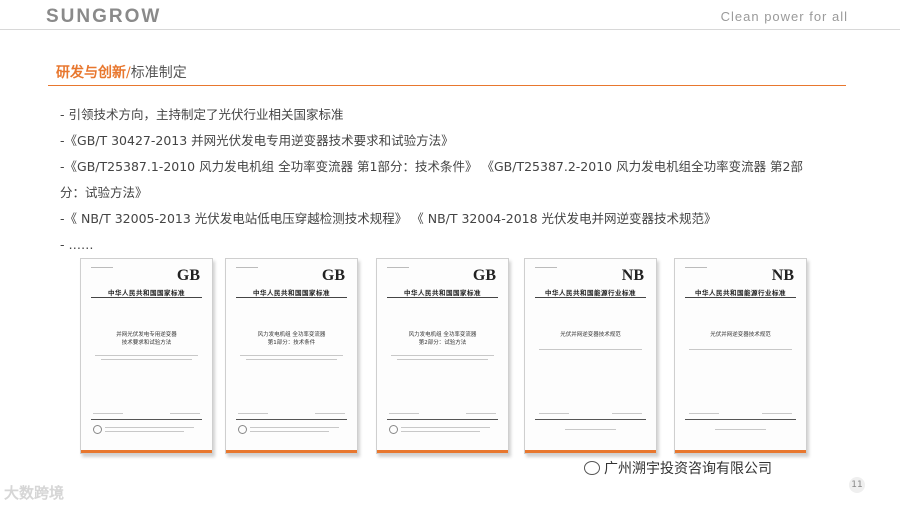 The image size is (900, 507). I want to click on doc-title: 风力发电机组 全功率变流器 第2部分：试验方法, so click(442, 339).